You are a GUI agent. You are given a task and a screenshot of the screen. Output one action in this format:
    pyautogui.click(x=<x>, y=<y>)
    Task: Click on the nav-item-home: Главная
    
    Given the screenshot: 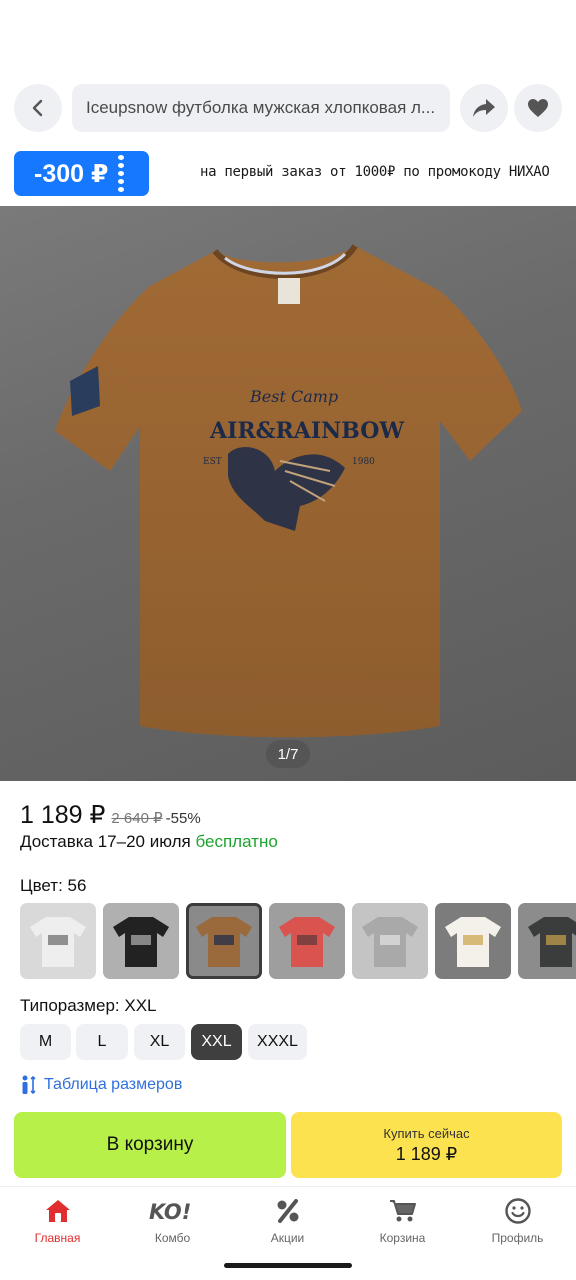 What is the action you would take?
    pyautogui.click(x=57, y=1223)
    